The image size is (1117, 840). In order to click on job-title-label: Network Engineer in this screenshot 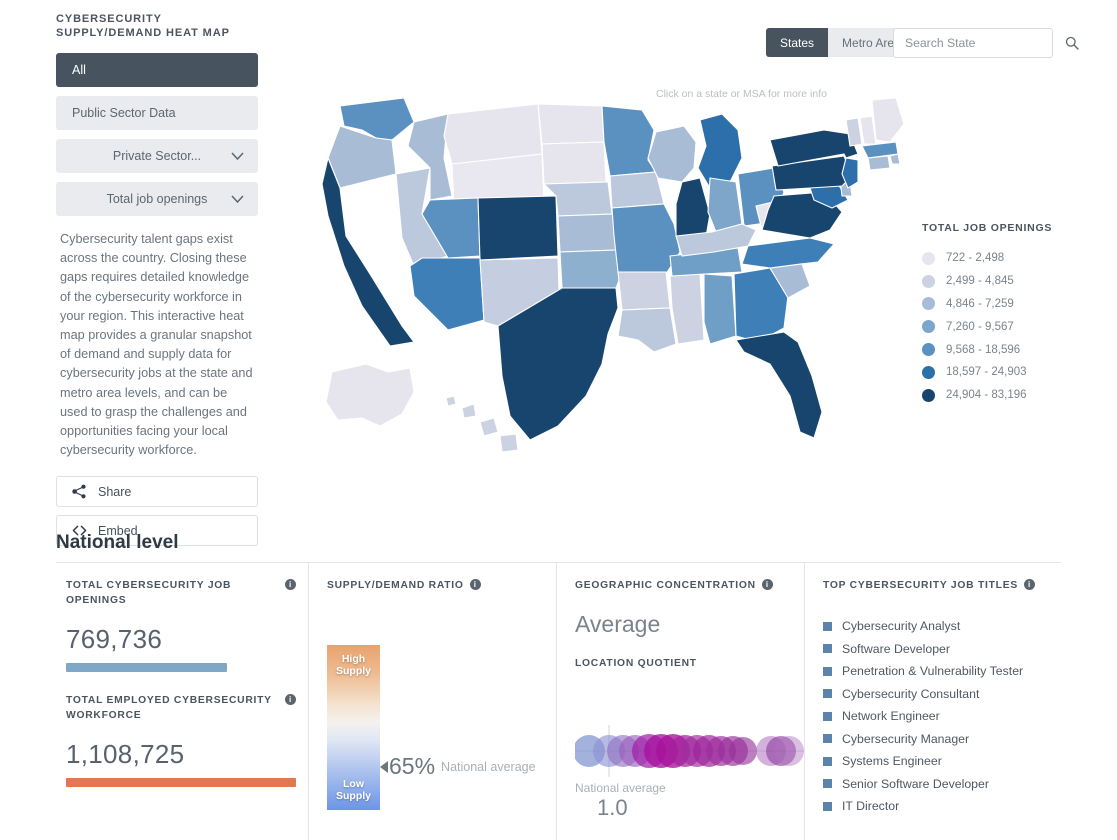, I will do `click(891, 716)`.